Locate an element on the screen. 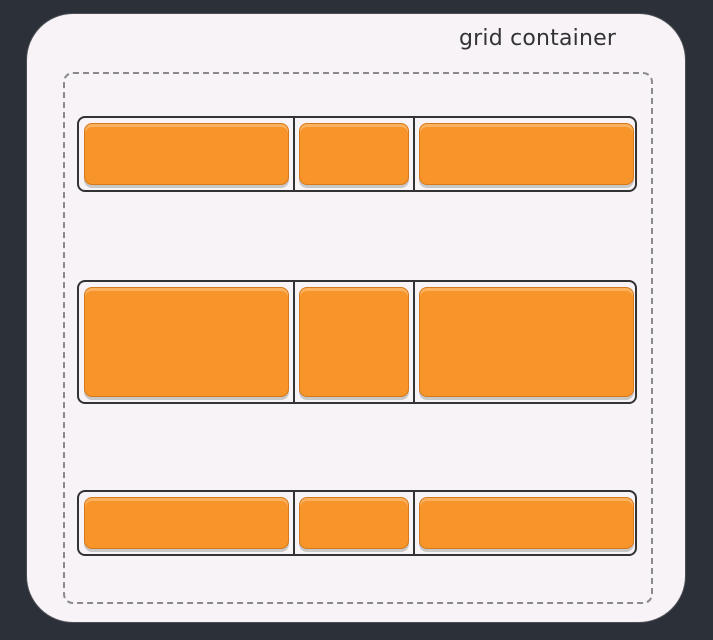 This screenshot has width=713, height=640. grid-container-label: grid container is located at coordinates (538, 38).